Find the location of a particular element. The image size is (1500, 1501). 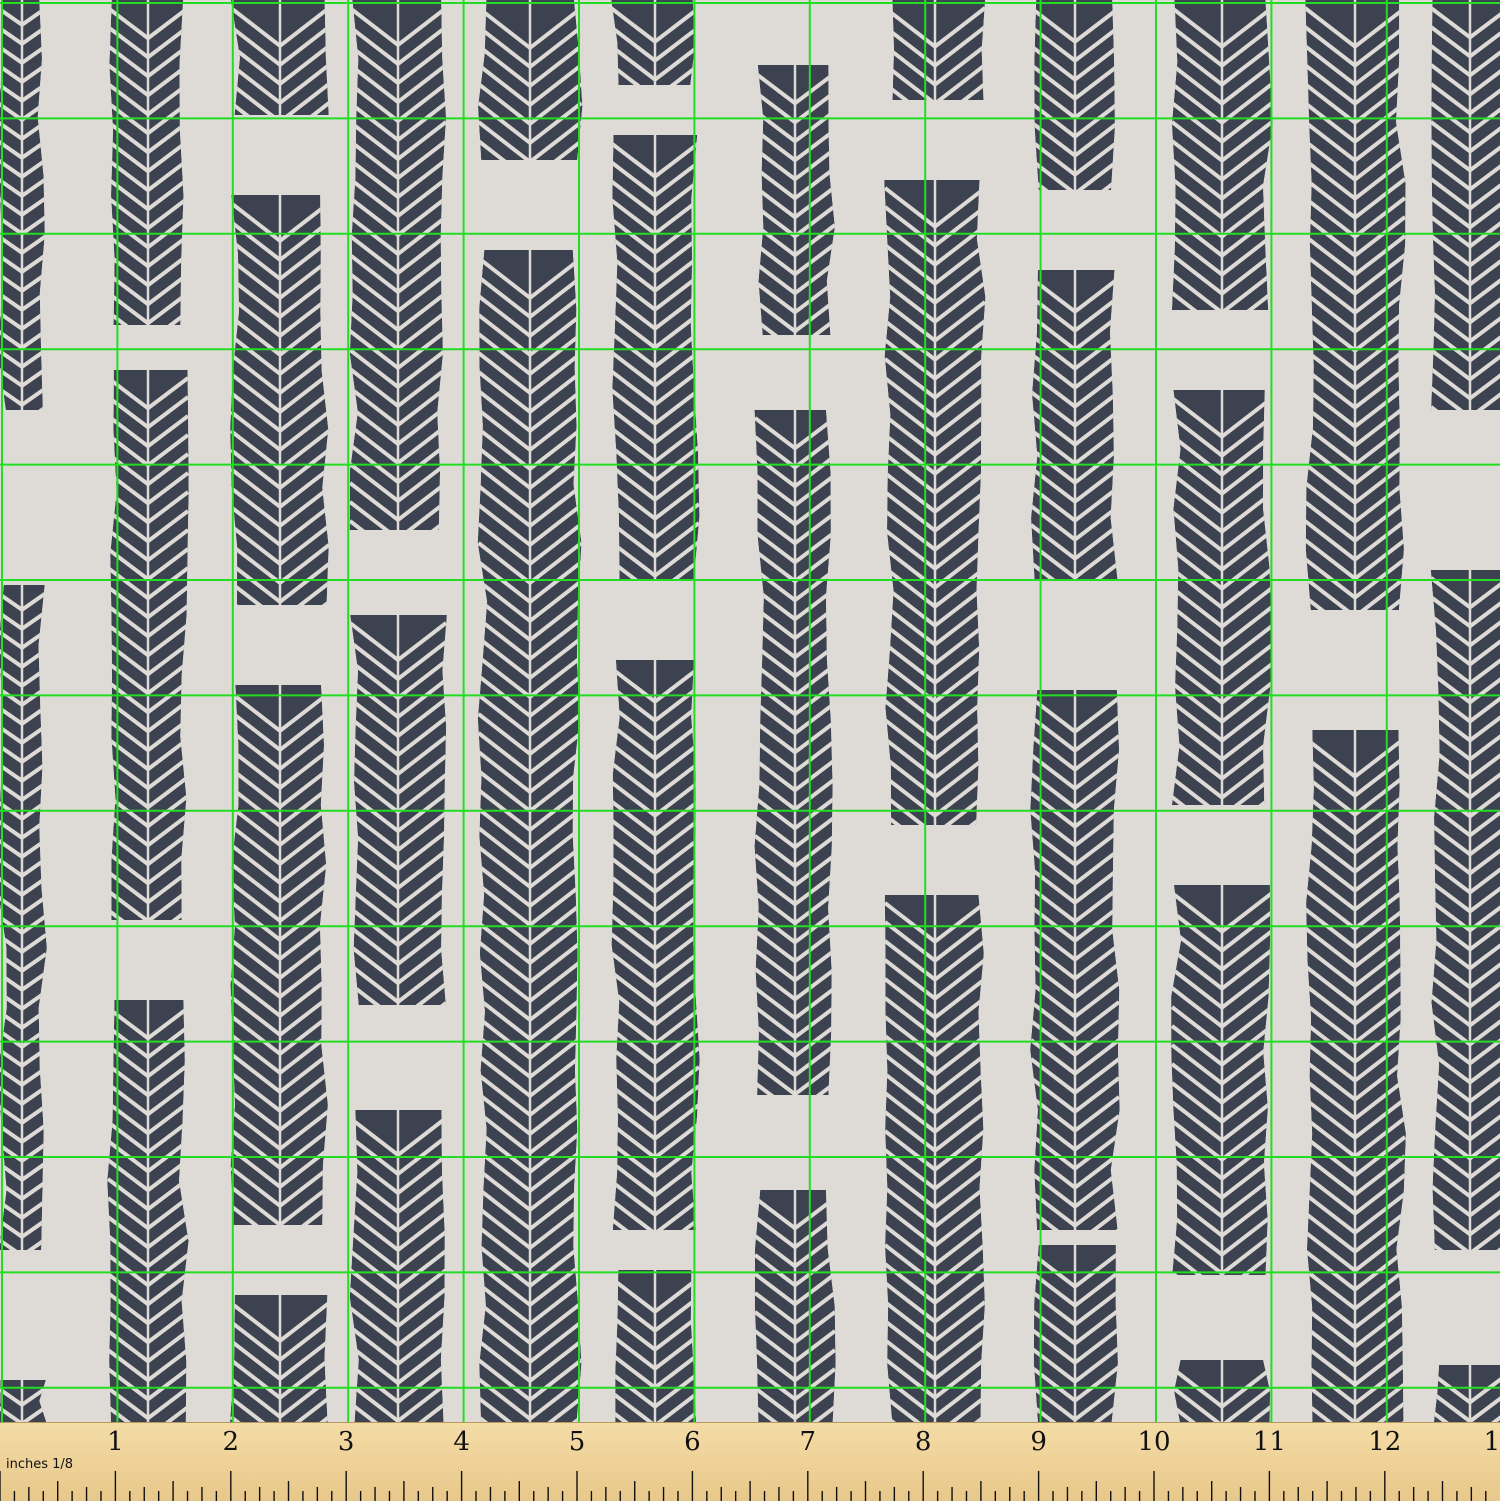

ruler-number: 5 is located at coordinates (577, 1442).